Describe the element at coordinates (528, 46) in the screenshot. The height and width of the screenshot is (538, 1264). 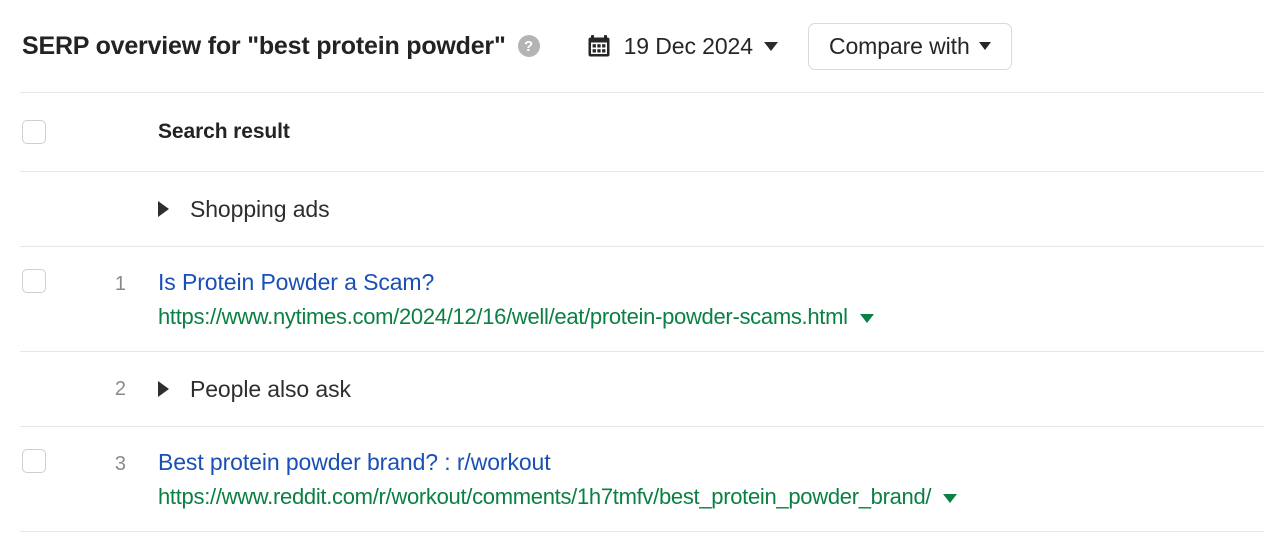
I see `help-icon: ?` at that location.